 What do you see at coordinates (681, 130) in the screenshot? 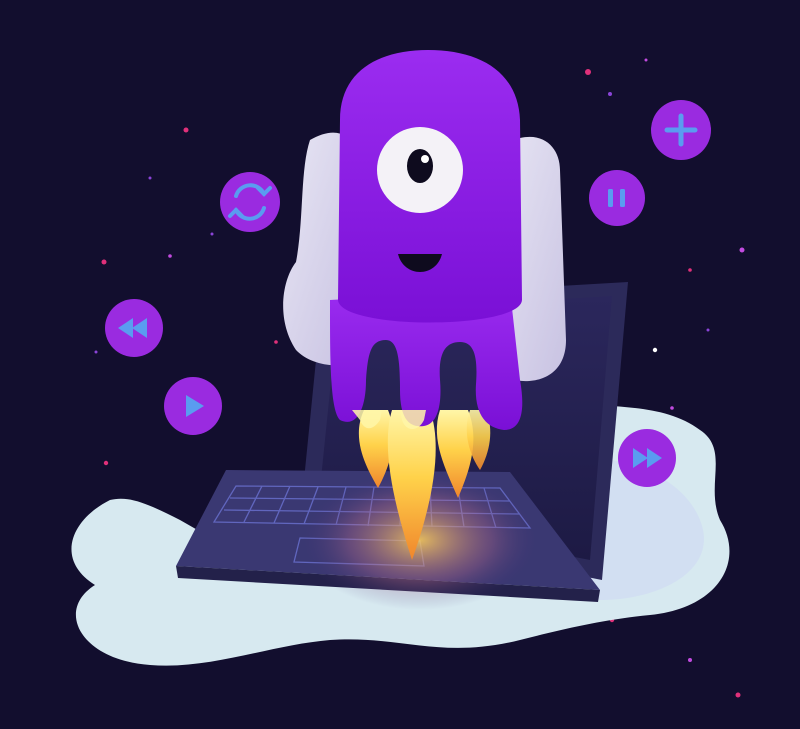
I see `add-button` at bounding box center [681, 130].